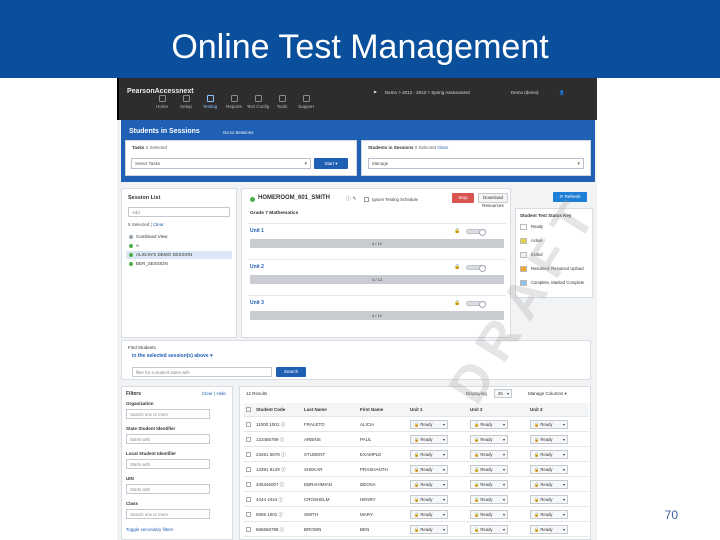 This screenshot has height=540, width=720. I want to click on user-icon: 👤, so click(562, 93).